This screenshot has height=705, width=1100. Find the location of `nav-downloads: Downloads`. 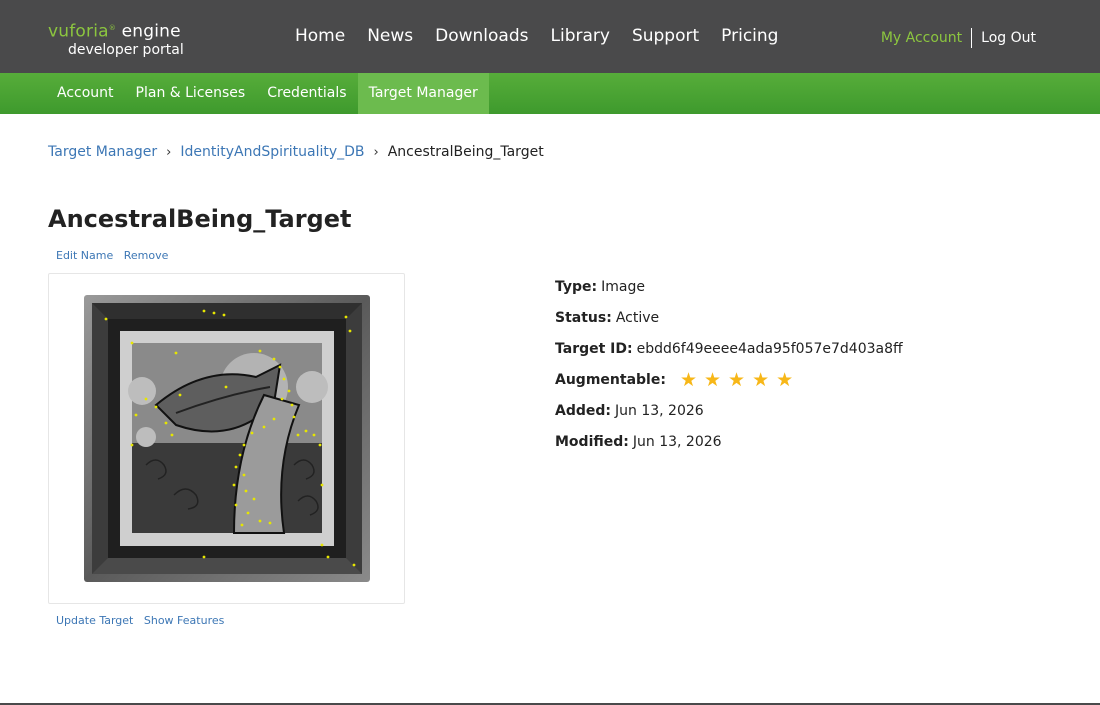

nav-downloads: Downloads is located at coordinates (481, 36).